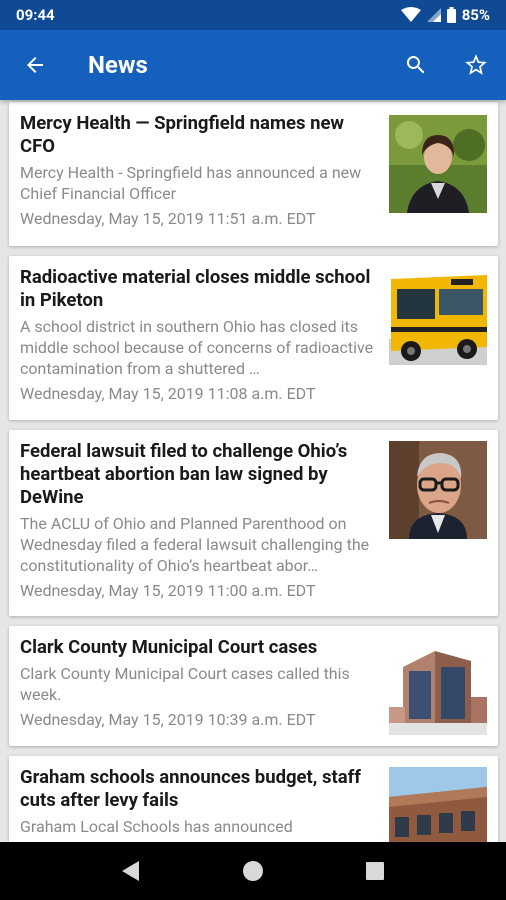 This screenshot has height=900, width=506. I want to click on battery-icon, so click(451, 15).